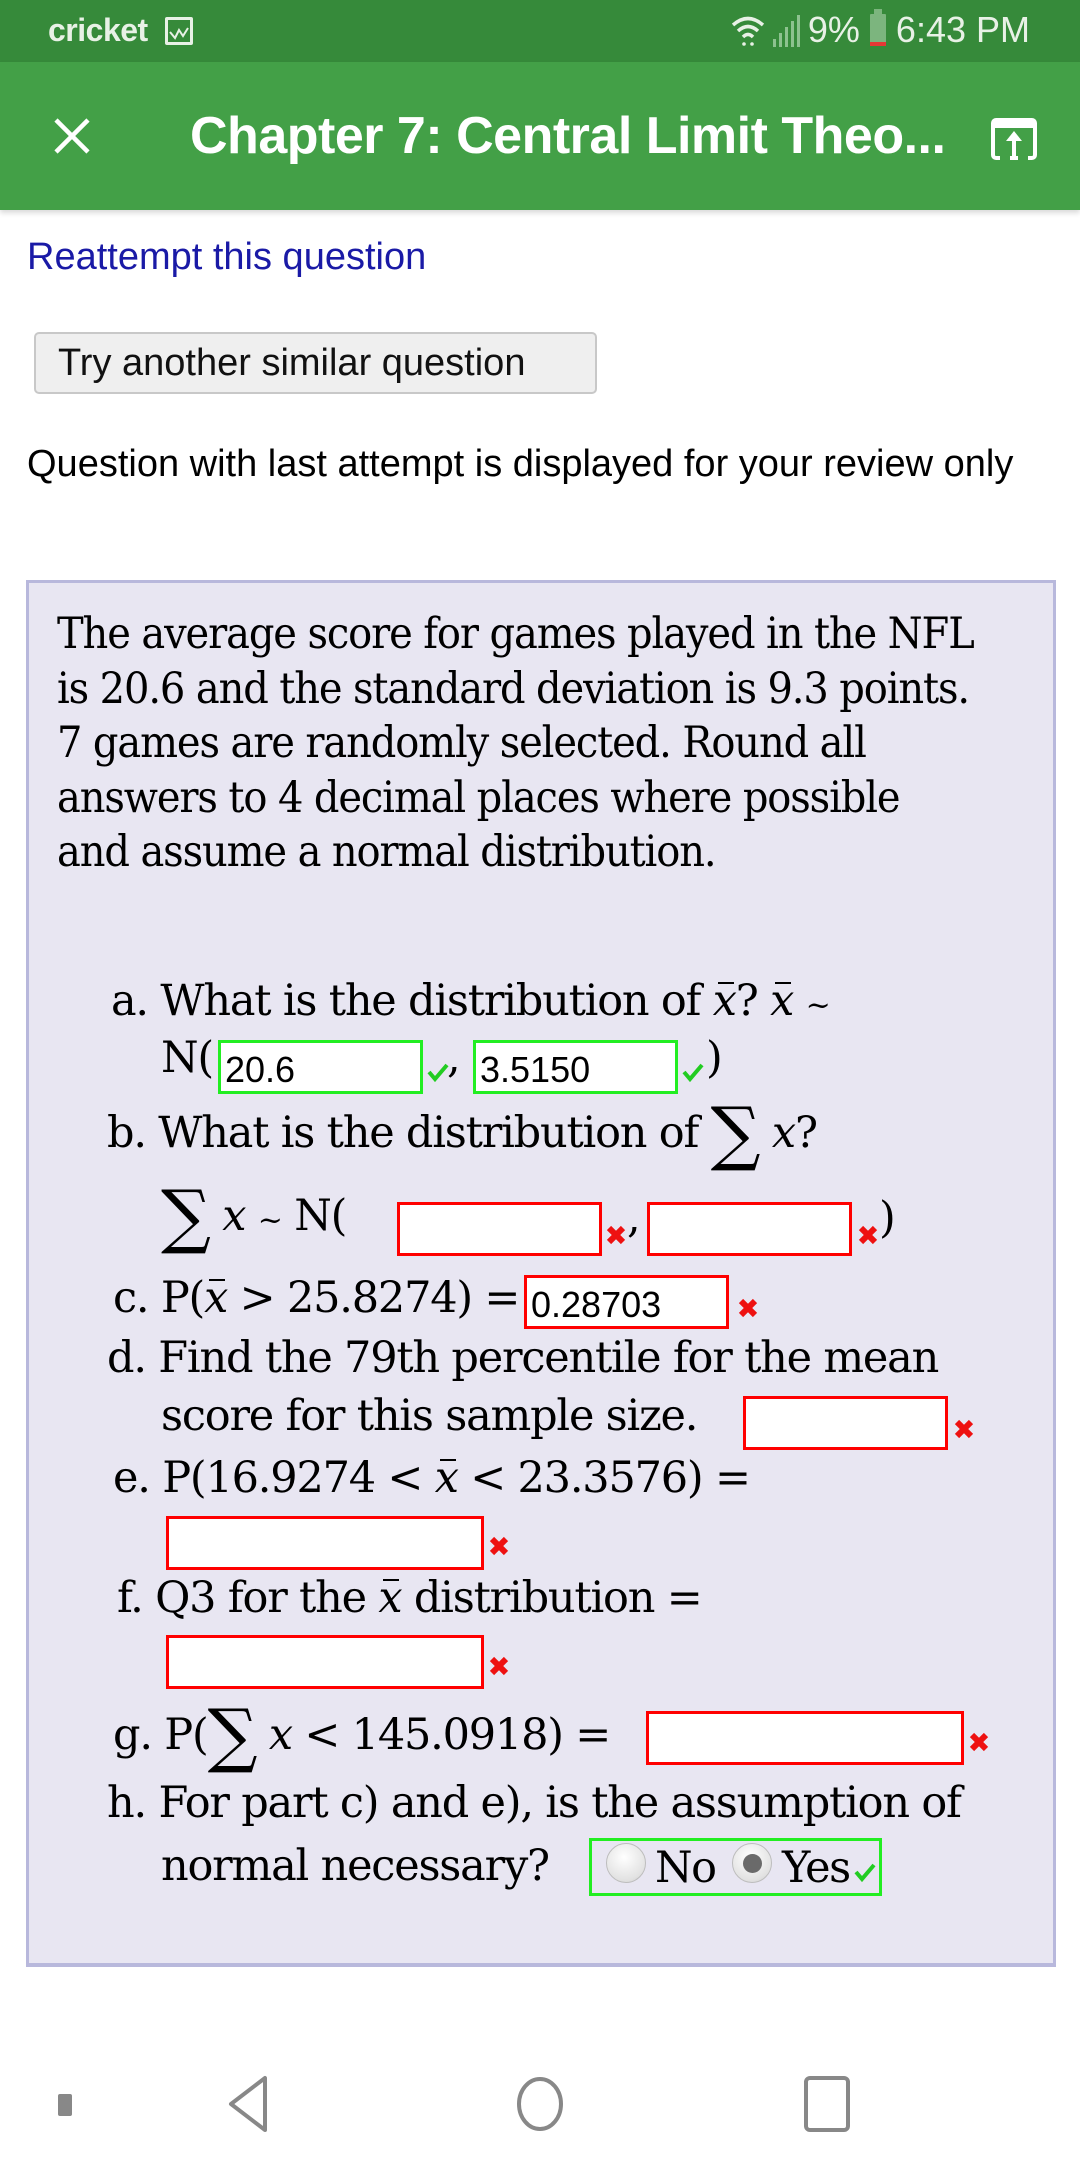  What do you see at coordinates (752, 1863) in the screenshot?
I see `radio-yes` at bounding box center [752, 1863].